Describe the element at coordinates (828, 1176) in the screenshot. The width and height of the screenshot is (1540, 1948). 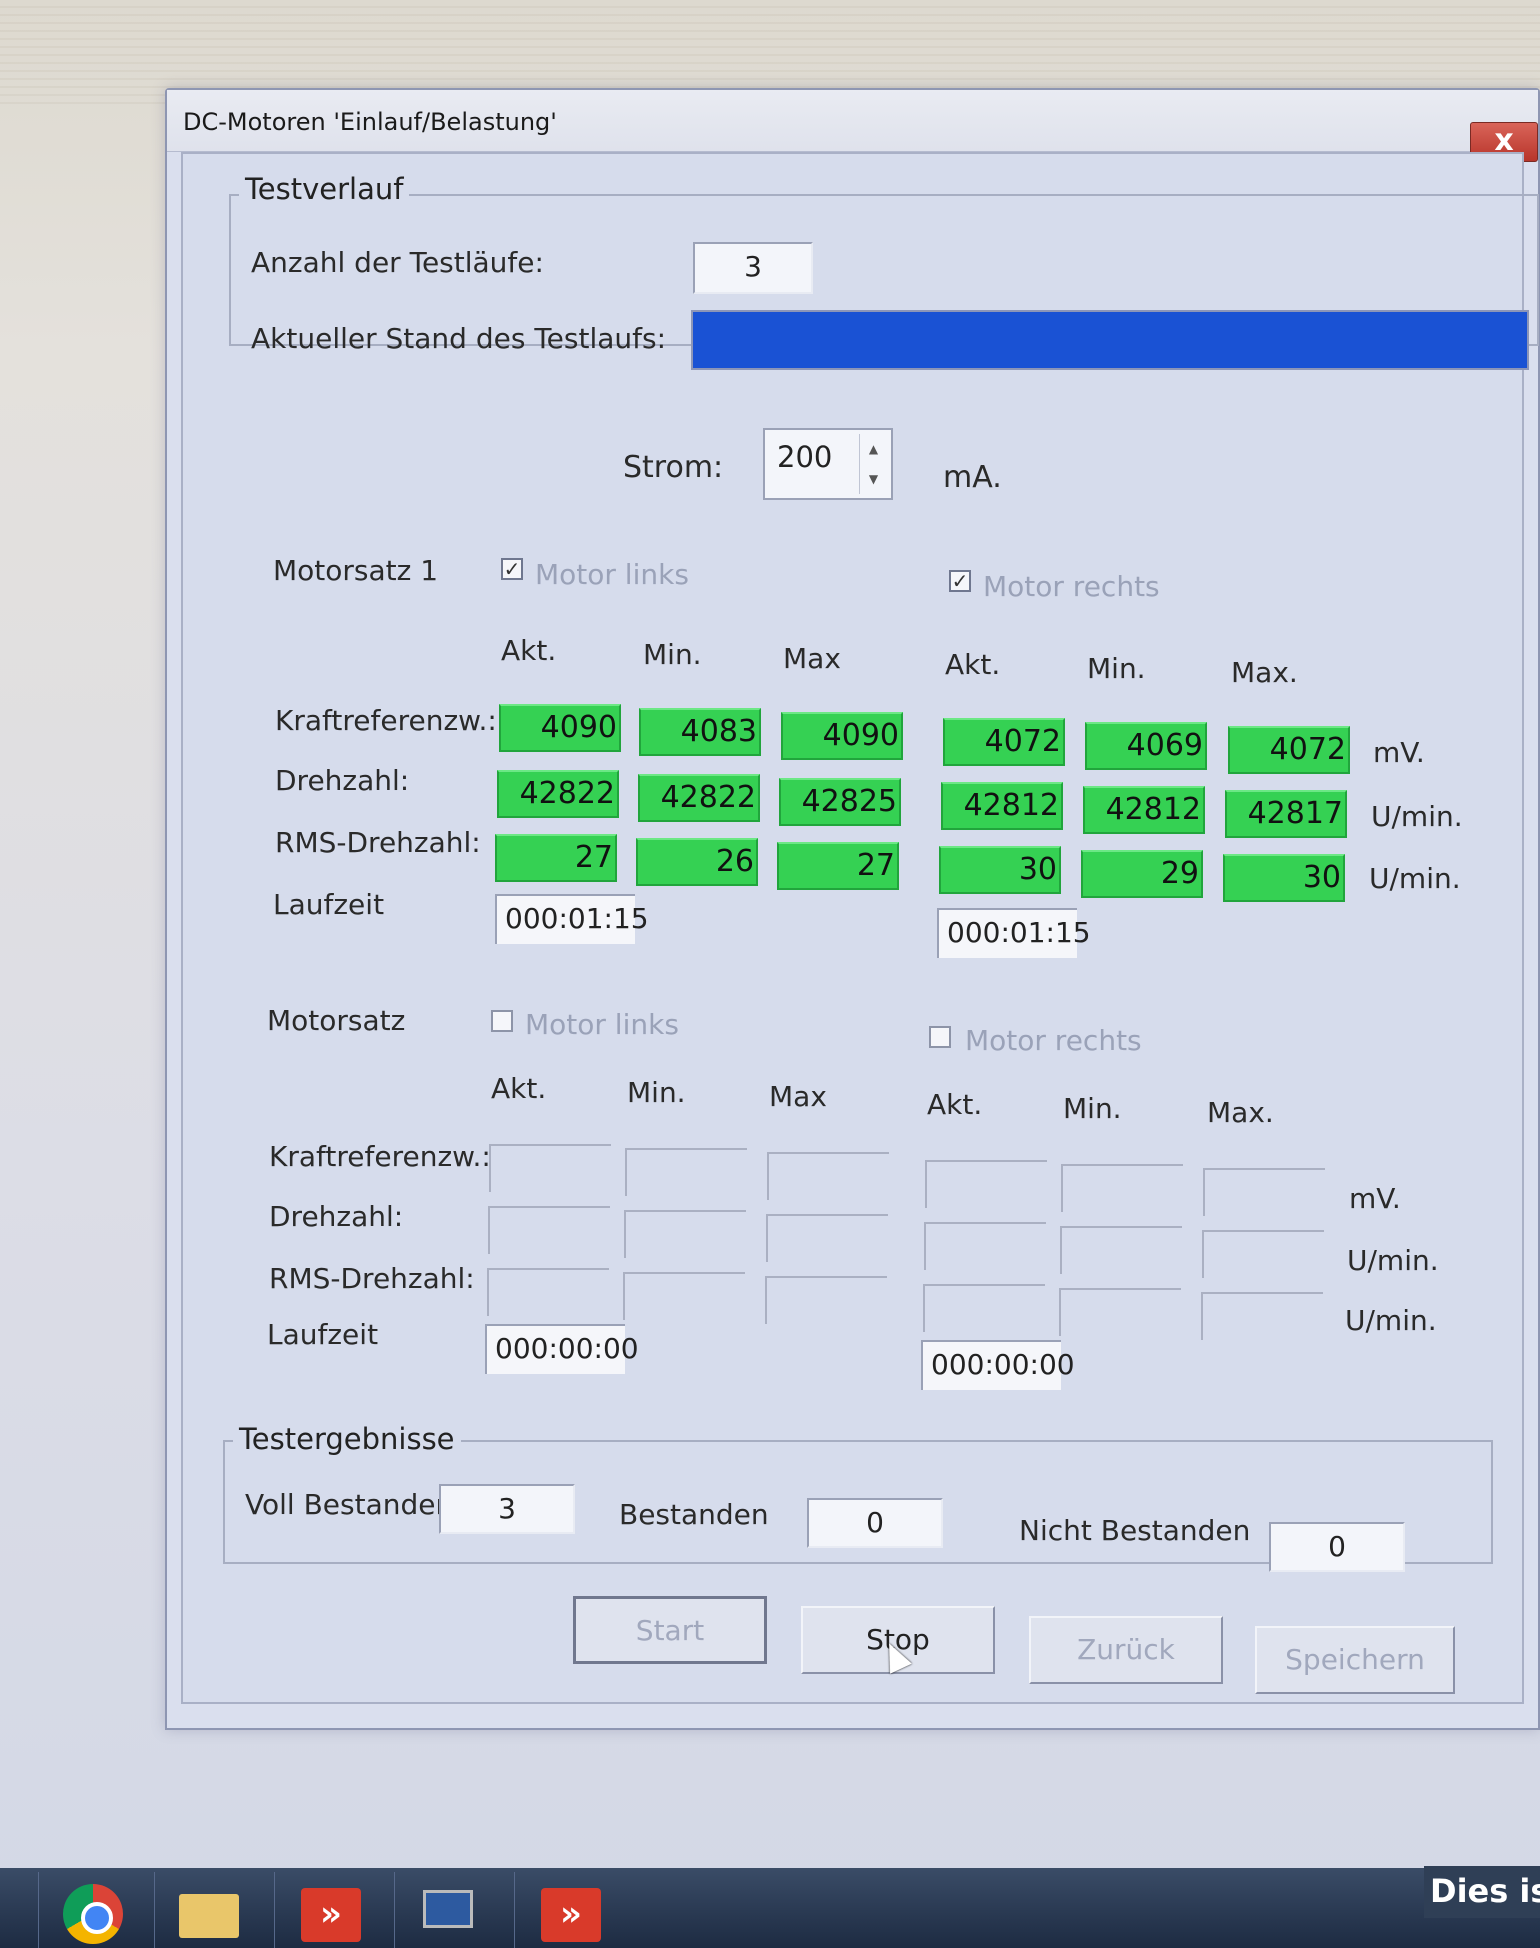
I see `m2-left-kraft-max` at that location.